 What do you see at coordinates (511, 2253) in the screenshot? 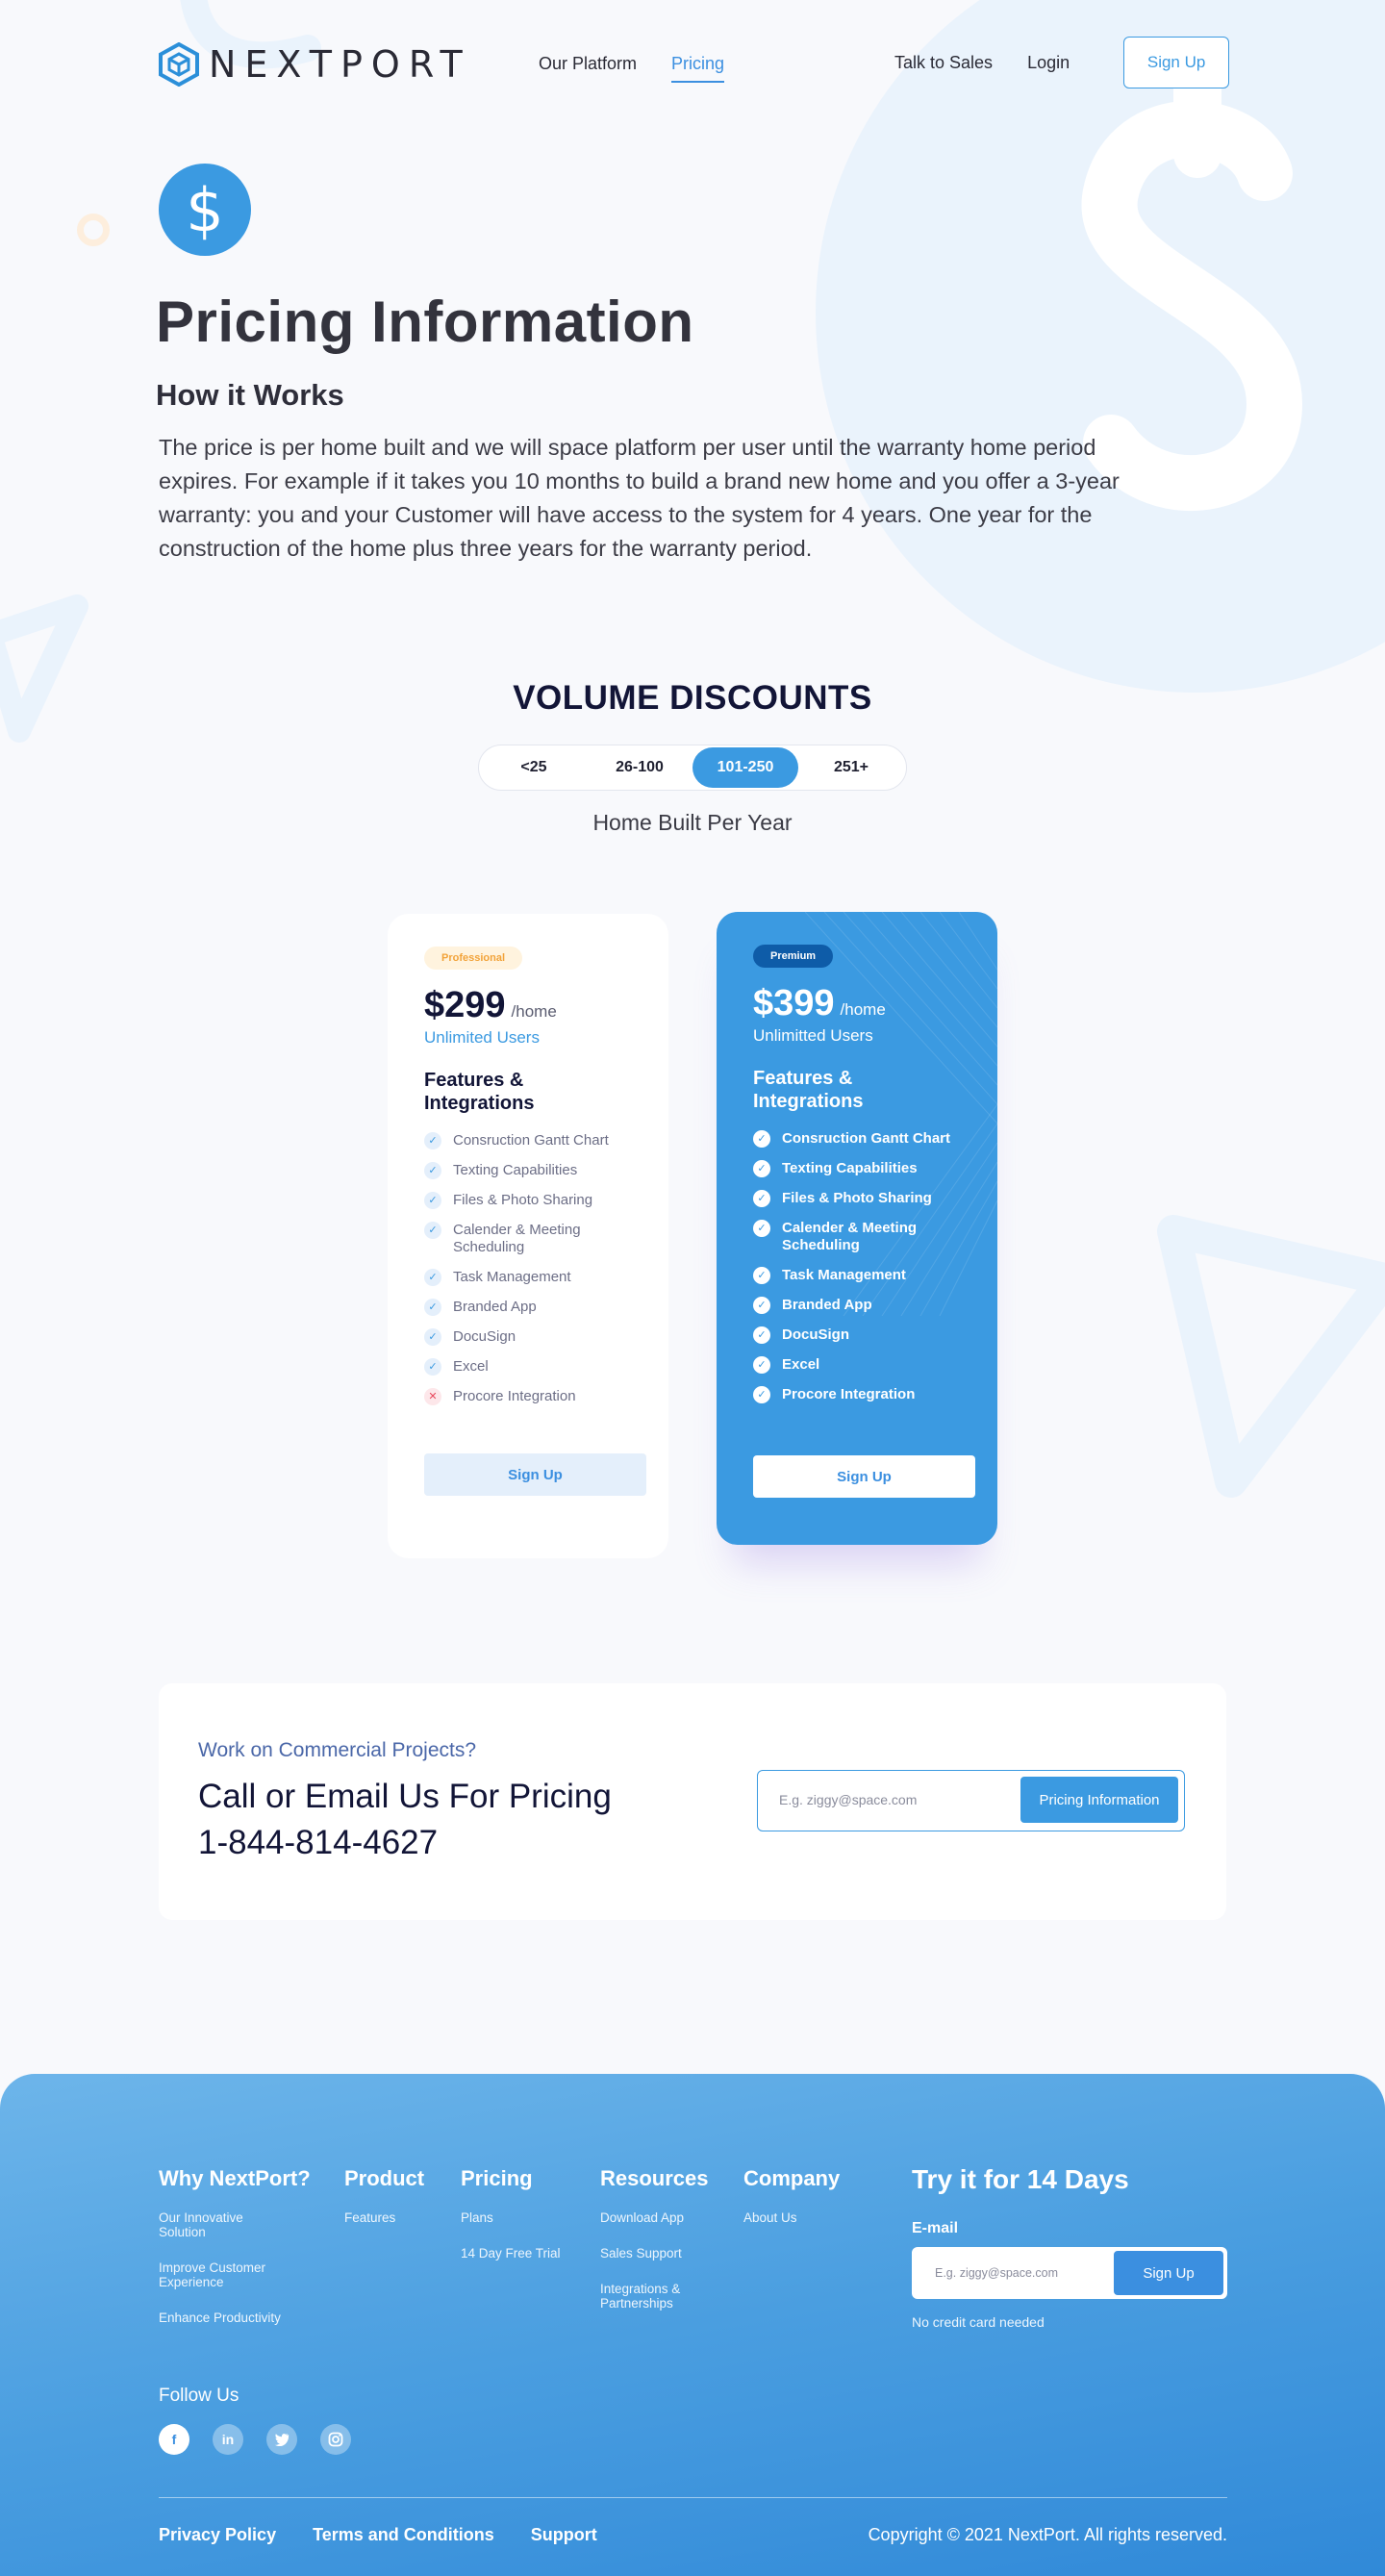
I see `footer-link: 14 Day Free Trial` at bounding box center [511, 2253].